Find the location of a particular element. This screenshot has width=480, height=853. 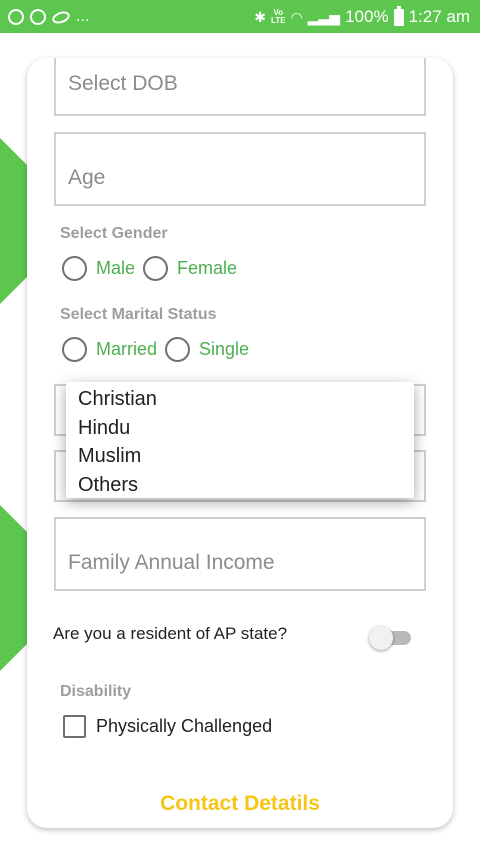

system-icons: ✱ Vo LTE ◠ ▂▃▅ 100% 1:27 am is located at coordinates (362, 17).